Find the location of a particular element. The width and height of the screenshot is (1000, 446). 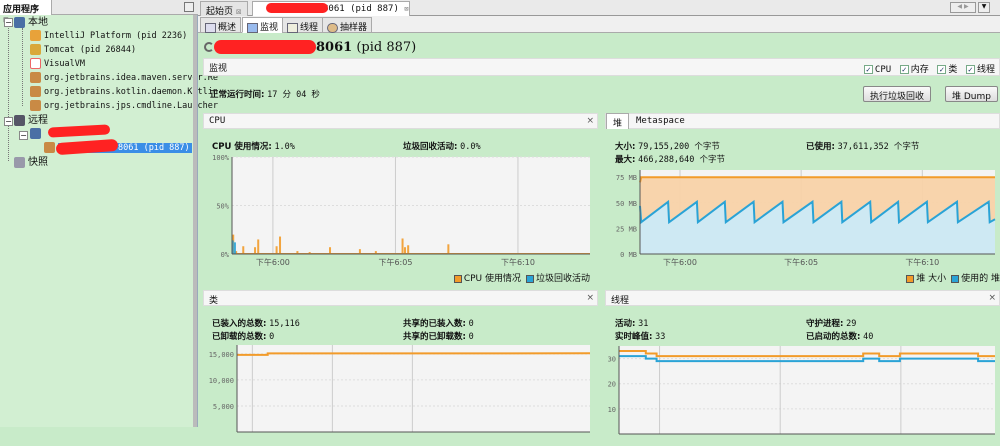

expand-toggle-local: − is located at coordinates (8, 22).